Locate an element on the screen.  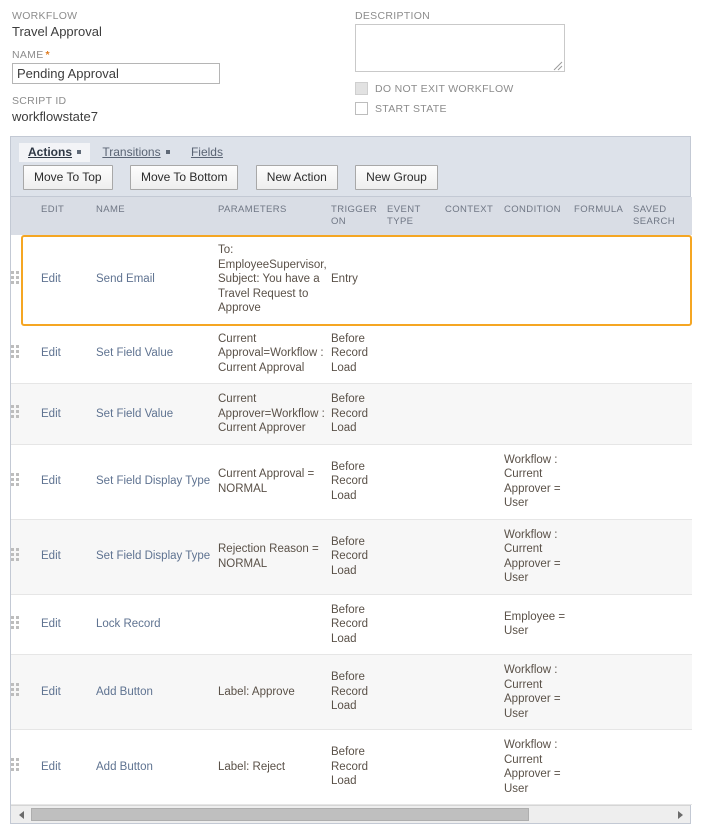
col-header-saved-search: SAVED SEARCH is located at coordinates (662, 216).